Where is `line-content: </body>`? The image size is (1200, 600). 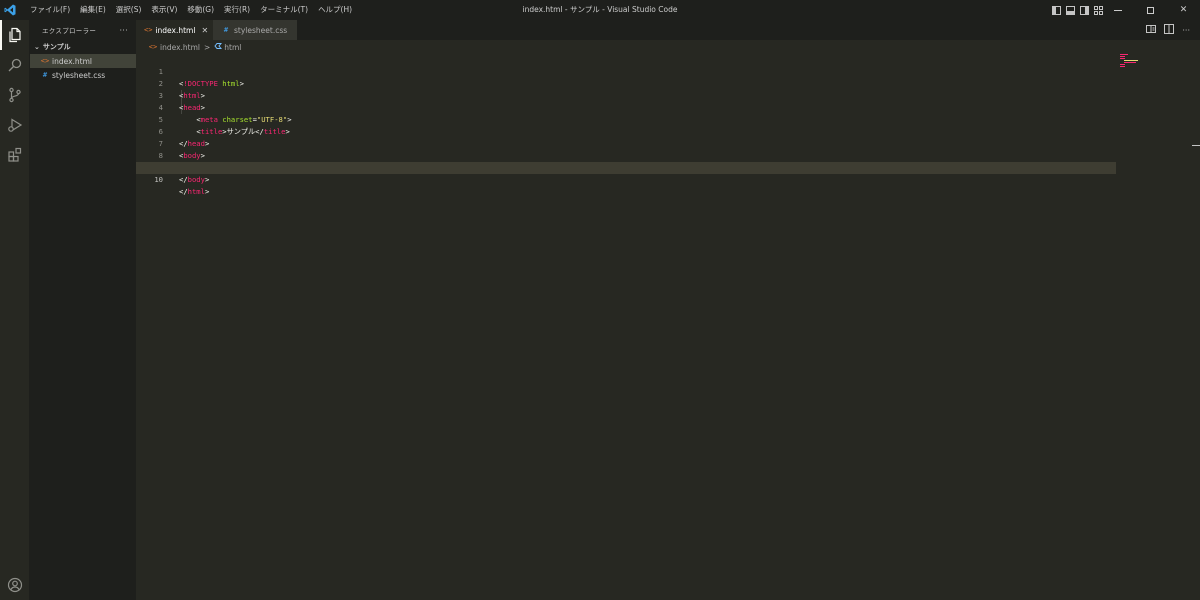
line-content: </body> is located at coordinates (194, 179).